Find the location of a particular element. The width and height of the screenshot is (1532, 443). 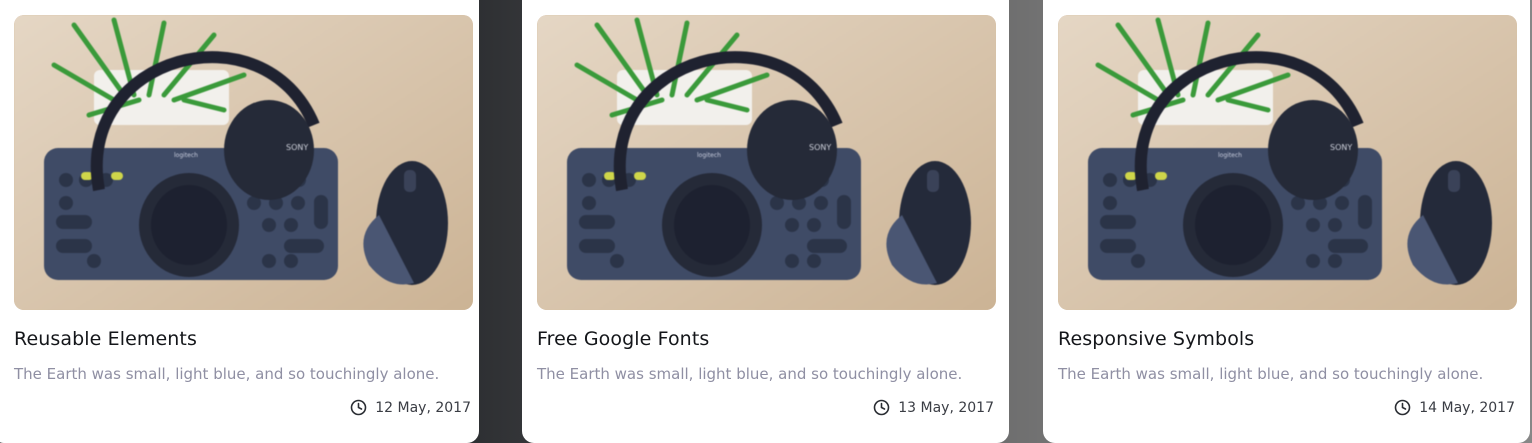

card-2-meta: 13 May, 2017 is located at coordinates (933, 407).